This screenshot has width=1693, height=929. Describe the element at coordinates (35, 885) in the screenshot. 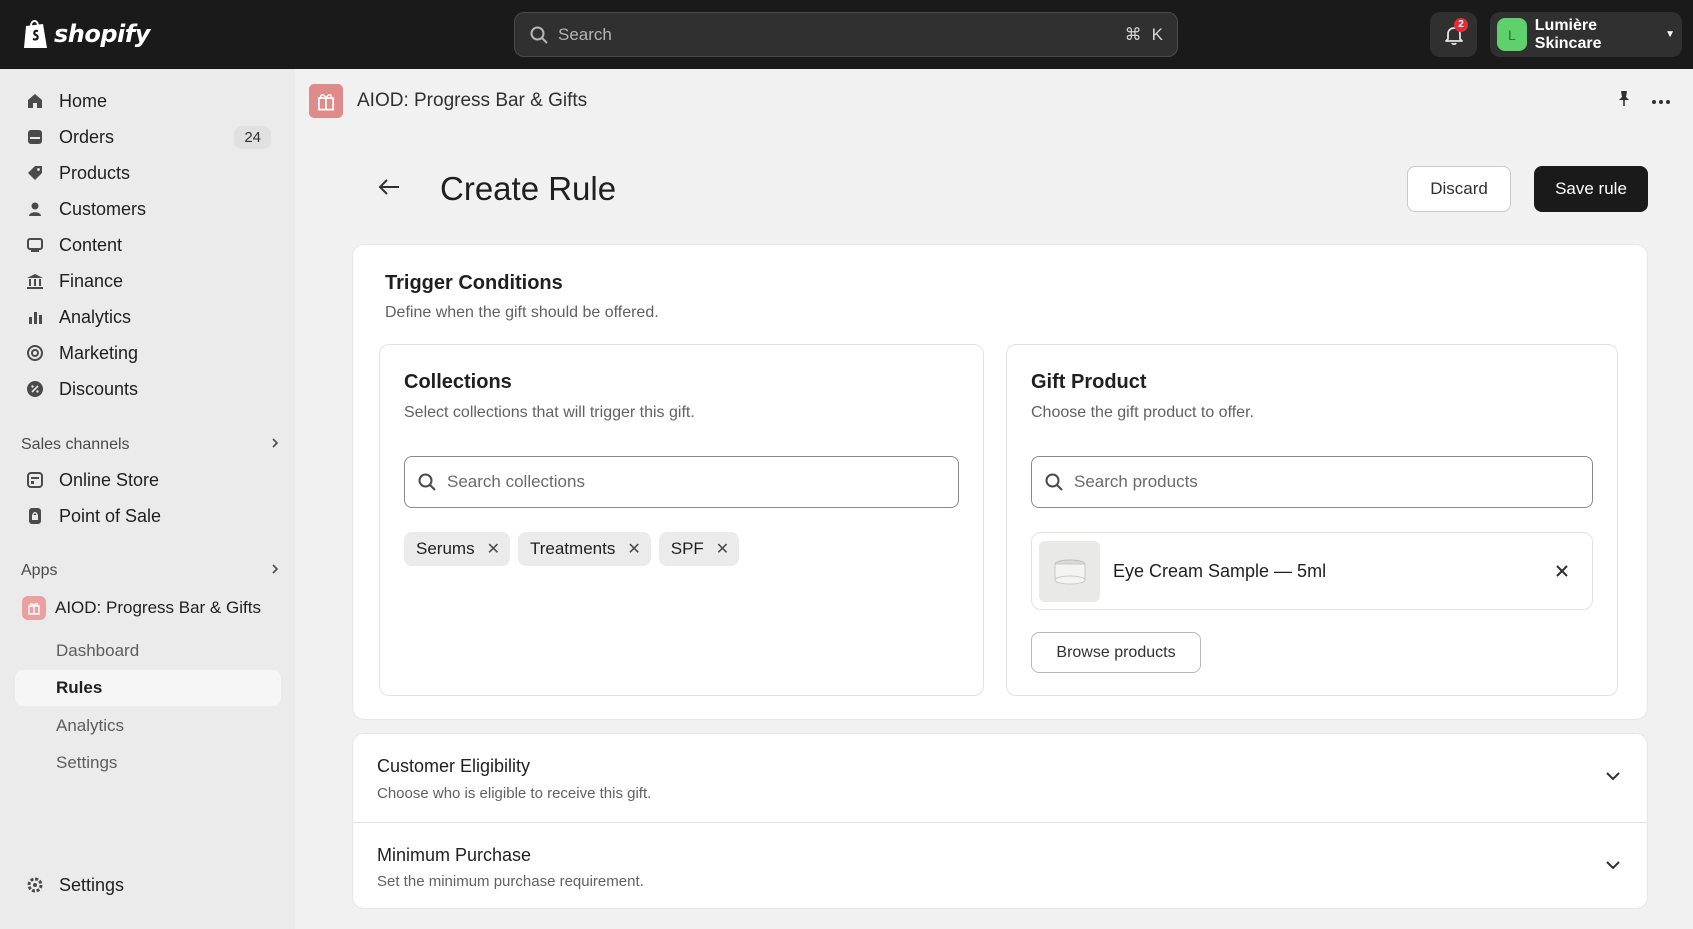

I see `gear-icon` at that location.